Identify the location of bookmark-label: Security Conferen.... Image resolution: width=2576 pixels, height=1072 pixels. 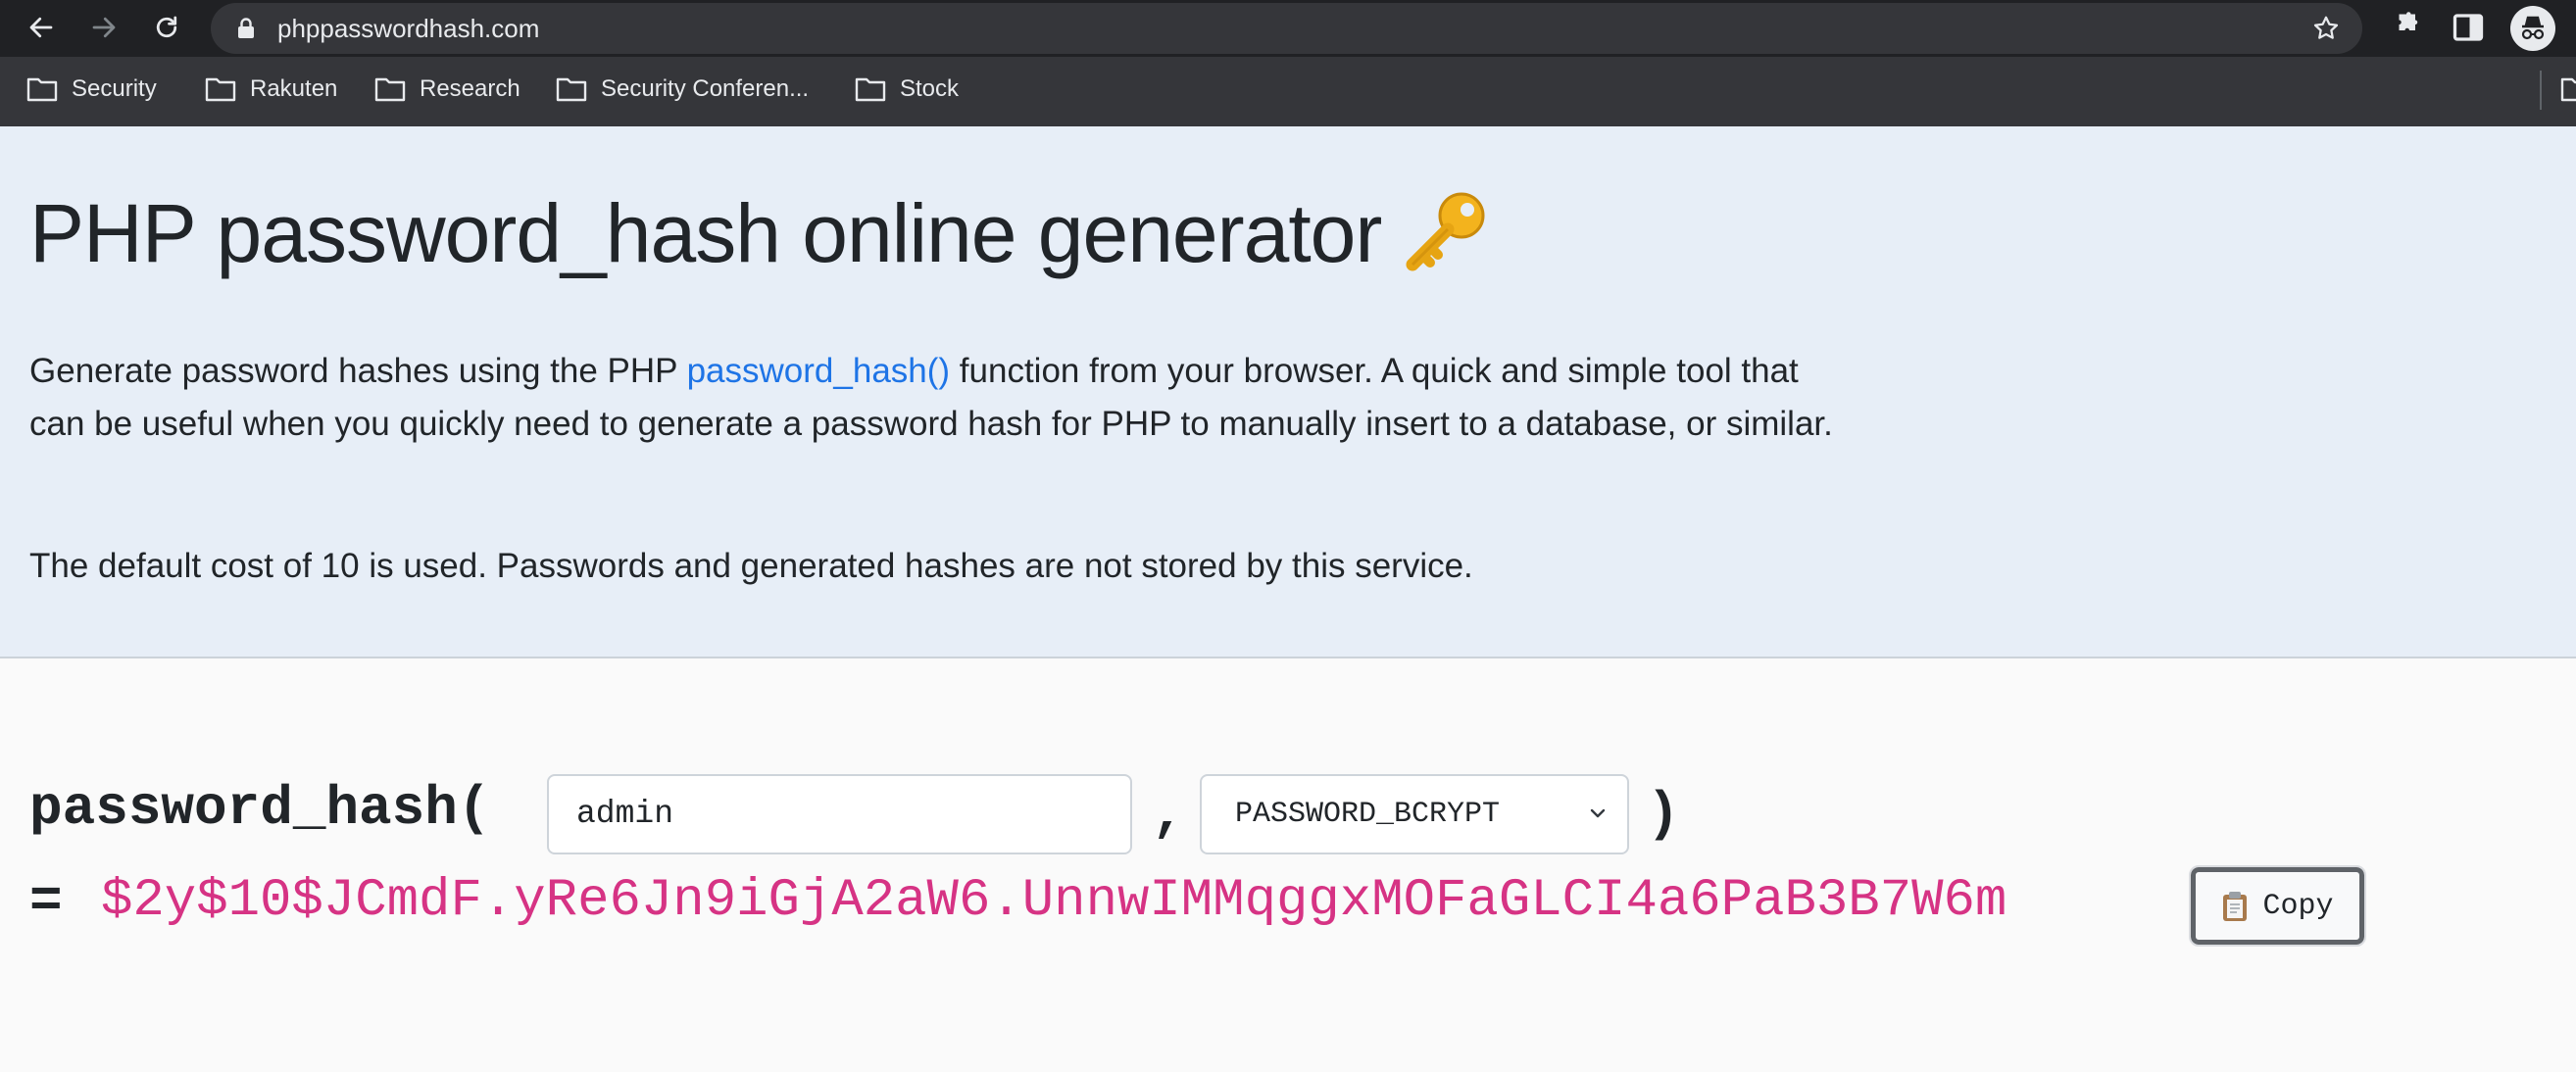
(705, 88).